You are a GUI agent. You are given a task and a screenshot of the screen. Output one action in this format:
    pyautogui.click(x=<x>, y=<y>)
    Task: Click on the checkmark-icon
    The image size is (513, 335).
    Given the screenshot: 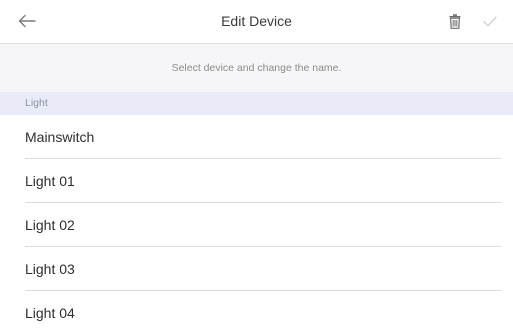 What is the action you would take?
    pyautogui.click(x=490, y=21)
    